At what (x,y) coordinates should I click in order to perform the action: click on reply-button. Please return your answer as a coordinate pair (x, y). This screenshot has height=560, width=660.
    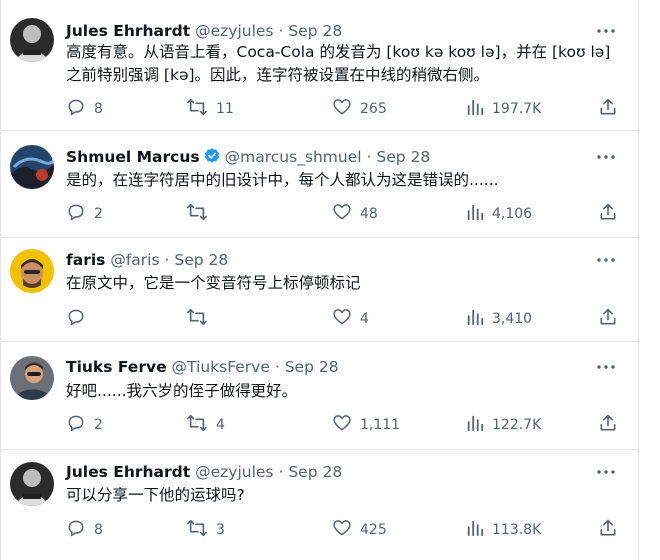
    Looking at the image, I should click on (80, 319).